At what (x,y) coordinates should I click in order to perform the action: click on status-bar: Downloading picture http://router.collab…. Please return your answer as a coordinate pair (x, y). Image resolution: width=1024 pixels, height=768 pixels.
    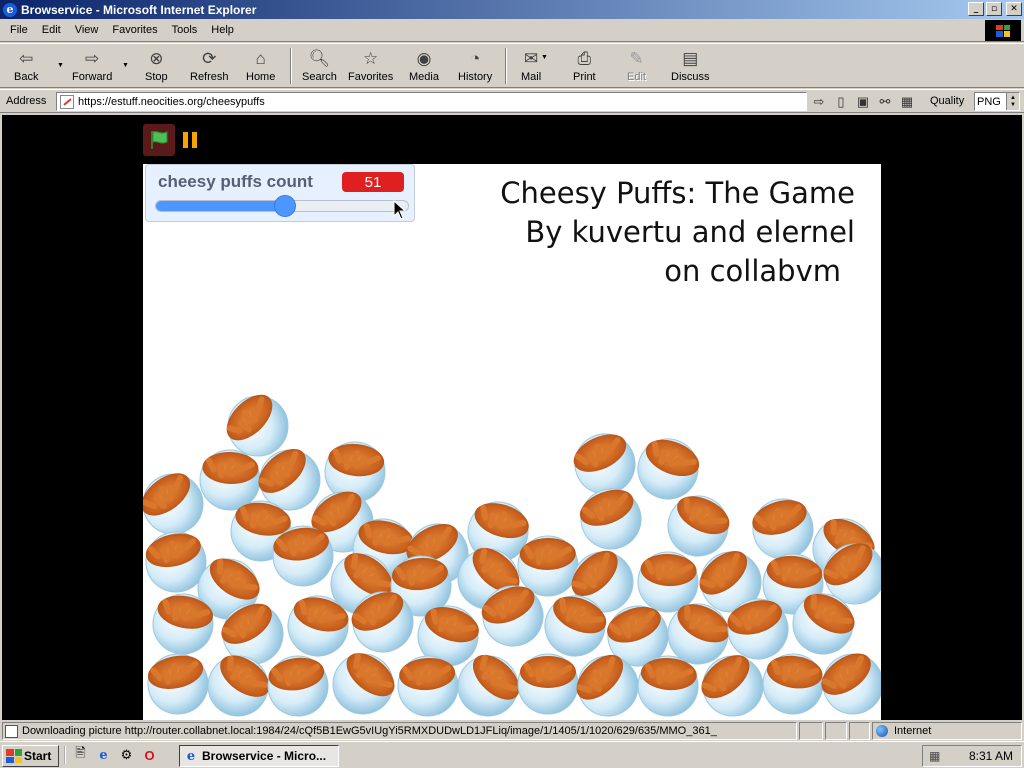
    Looking at the image, I should click on (512, 730).